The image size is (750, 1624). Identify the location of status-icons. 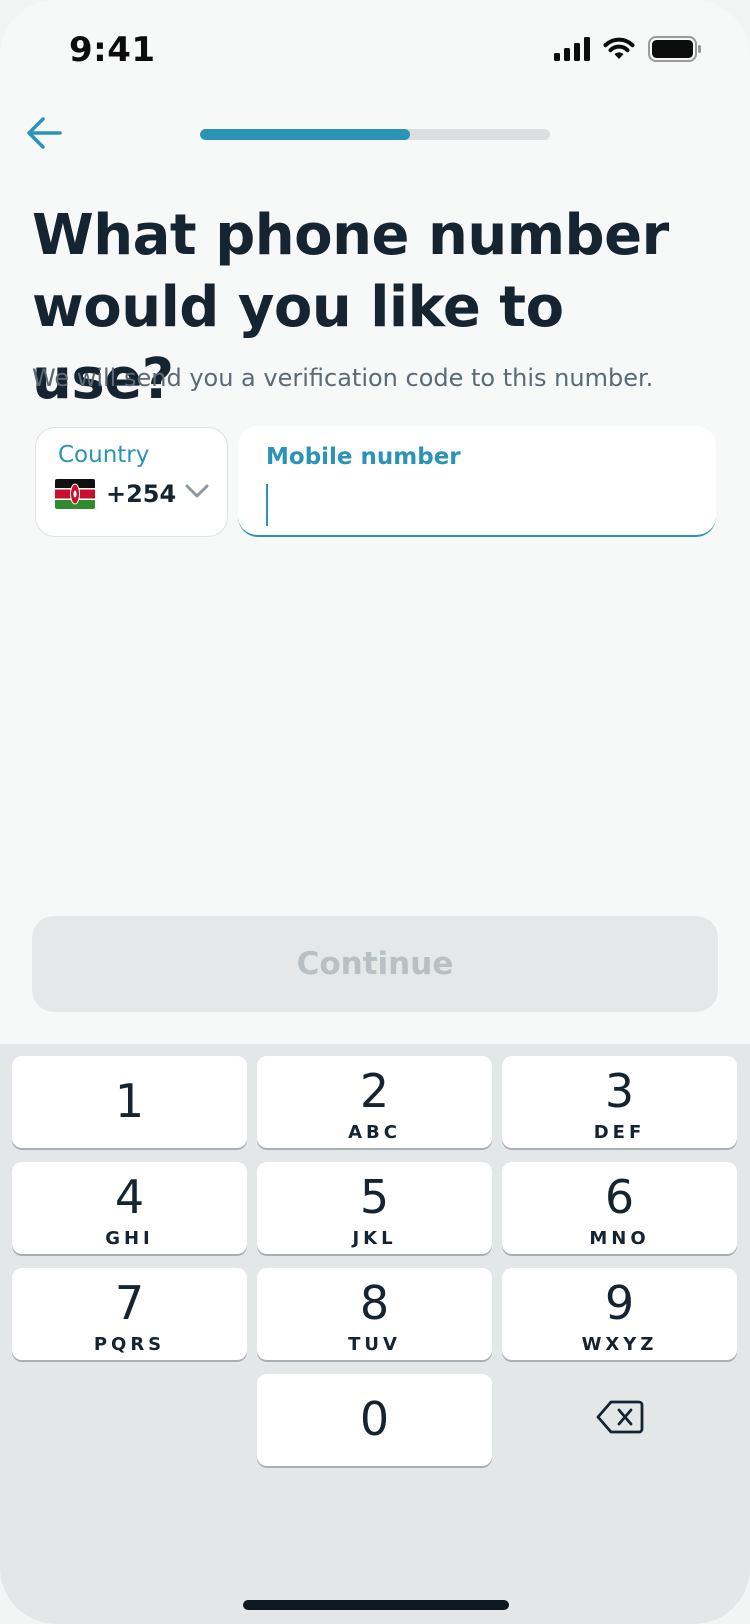
(628, 49).